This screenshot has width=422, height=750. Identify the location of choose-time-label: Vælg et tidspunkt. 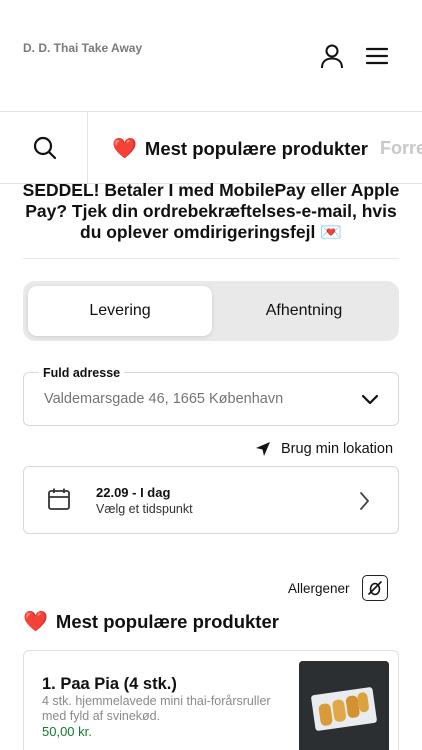
(144, 509).